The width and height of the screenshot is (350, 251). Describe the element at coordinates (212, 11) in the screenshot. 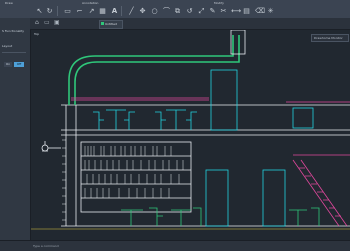

I see `pencil-icon: ✎` at that location.